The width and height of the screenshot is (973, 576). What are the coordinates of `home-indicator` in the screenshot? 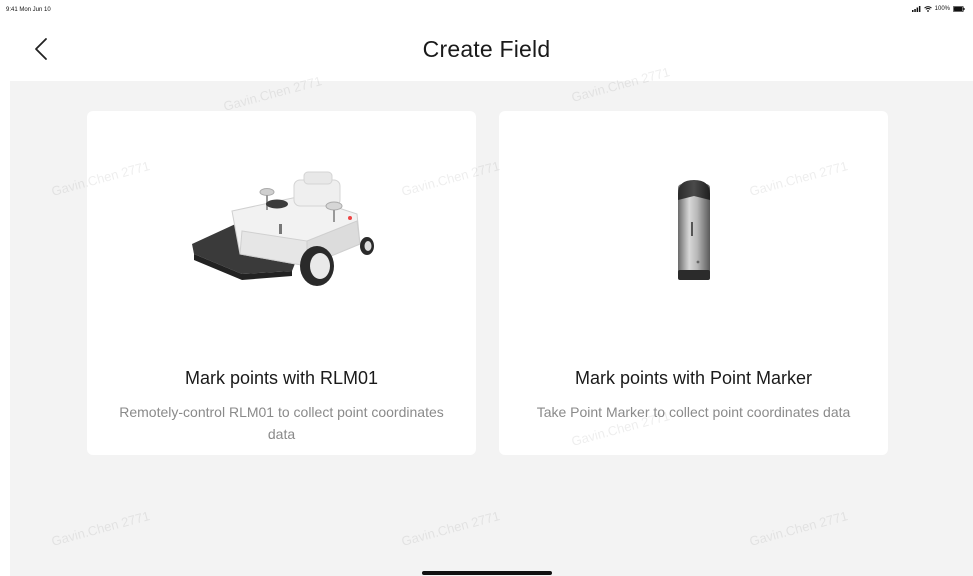 It's located at (487, 573).